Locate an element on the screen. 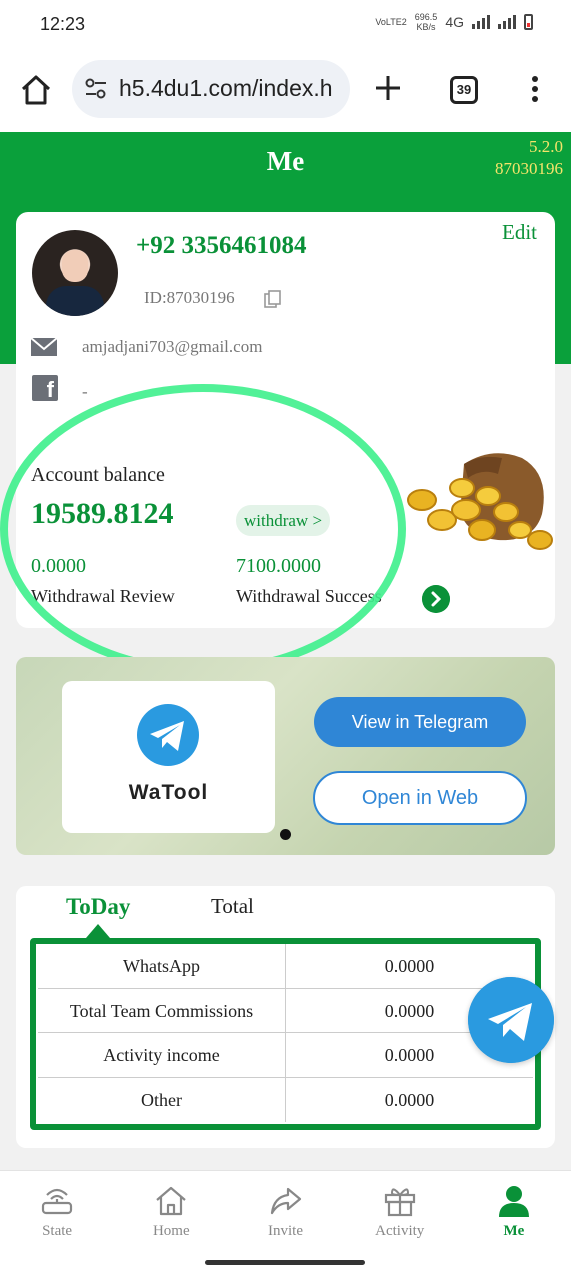 The width and height of the screenshot is (571, 1280). table-row: Total Team Commissions 0.0000 is located at coordinates (285, 1010).